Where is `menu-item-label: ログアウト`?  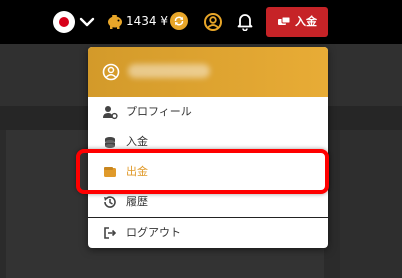
menu-item-label: ログアウト is located at coordinates (153, 232).